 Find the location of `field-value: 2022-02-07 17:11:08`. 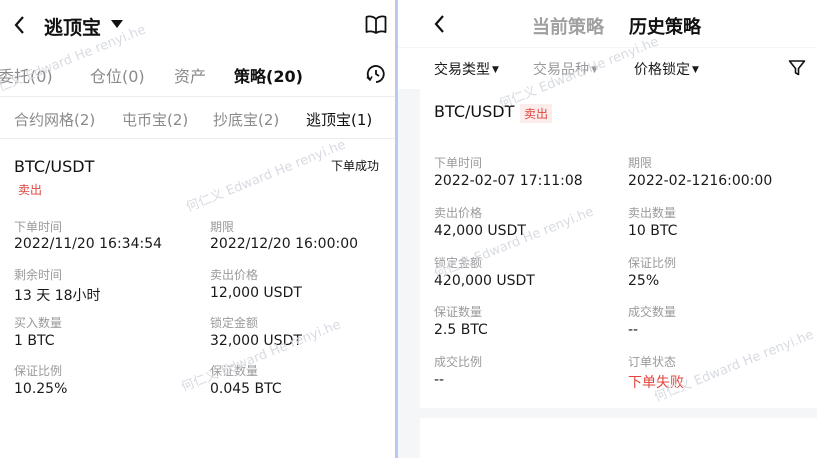

field-value: 2022-02-07 17:11:08 is located at coordinates (508, 181).